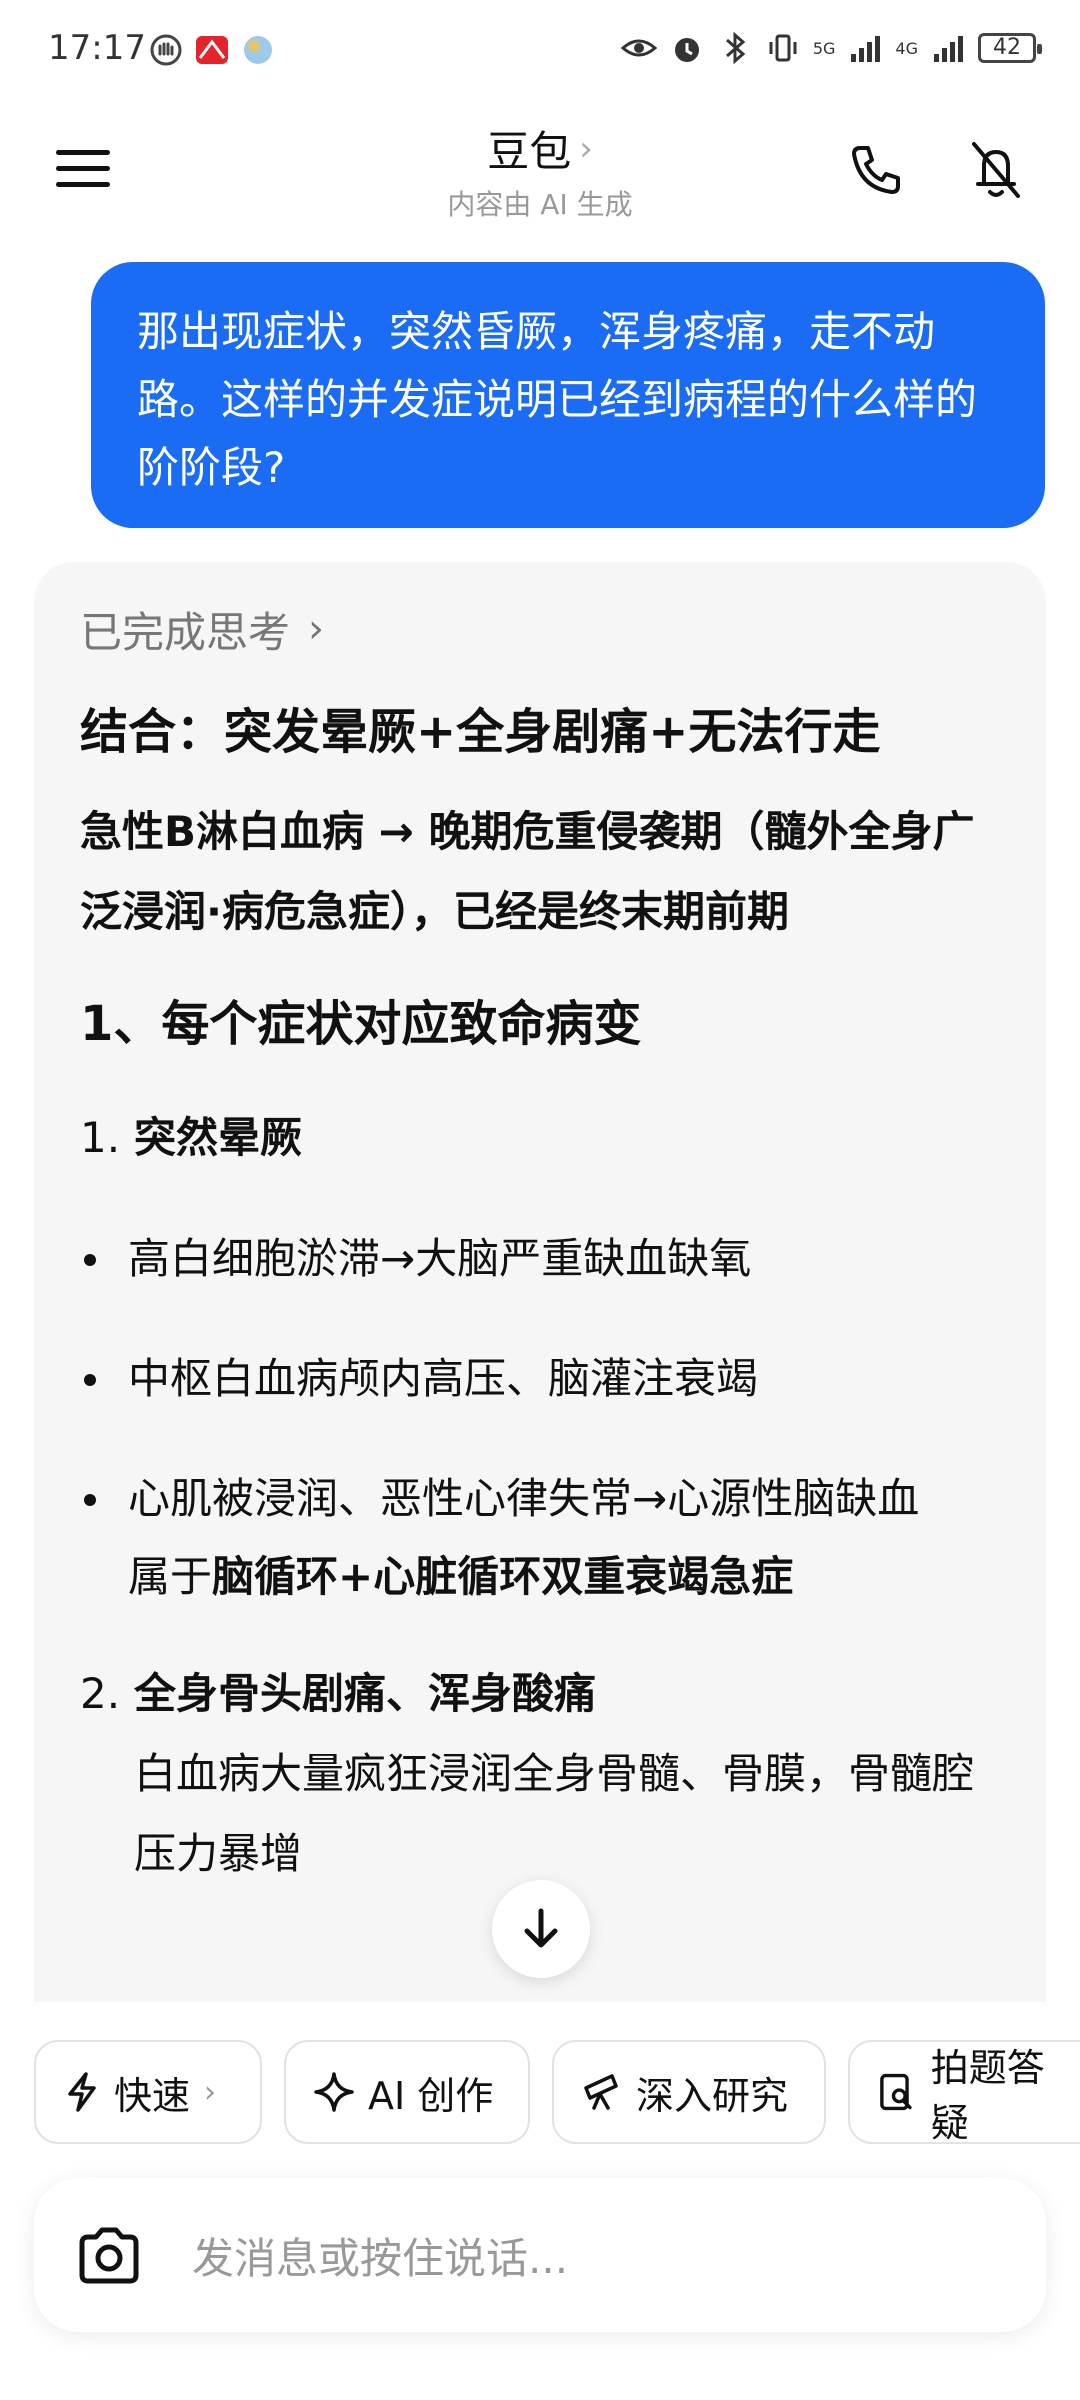  Describe the element at coordinates (148, 2092) in the screenshot. I see `mode-fast-button: 快速 ›` at that location.